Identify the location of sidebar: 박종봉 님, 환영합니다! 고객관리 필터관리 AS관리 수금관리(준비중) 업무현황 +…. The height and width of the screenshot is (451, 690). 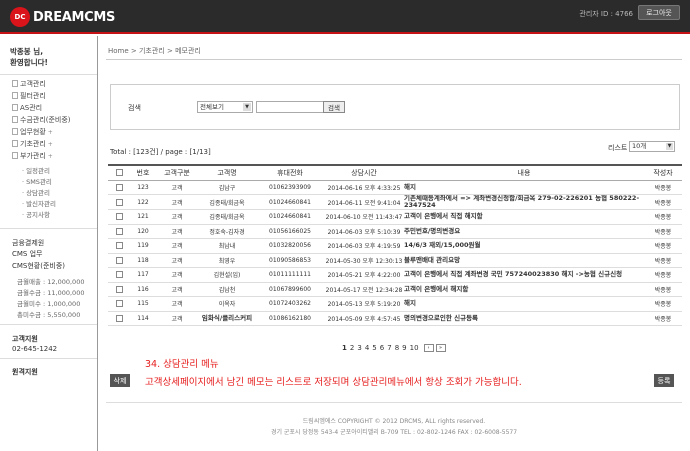
(49, 243).